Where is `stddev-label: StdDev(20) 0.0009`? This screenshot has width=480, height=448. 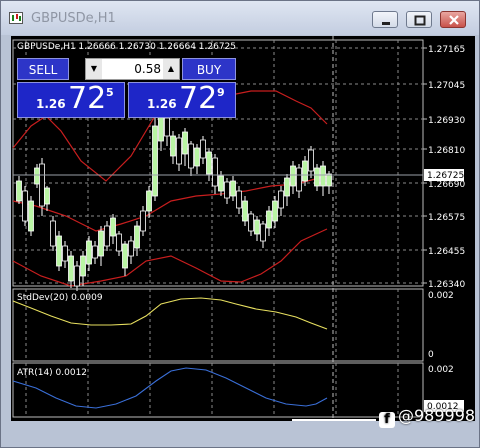
stddev-label: StdDev(20) 0.0009 is located at coordinates (60, 298).